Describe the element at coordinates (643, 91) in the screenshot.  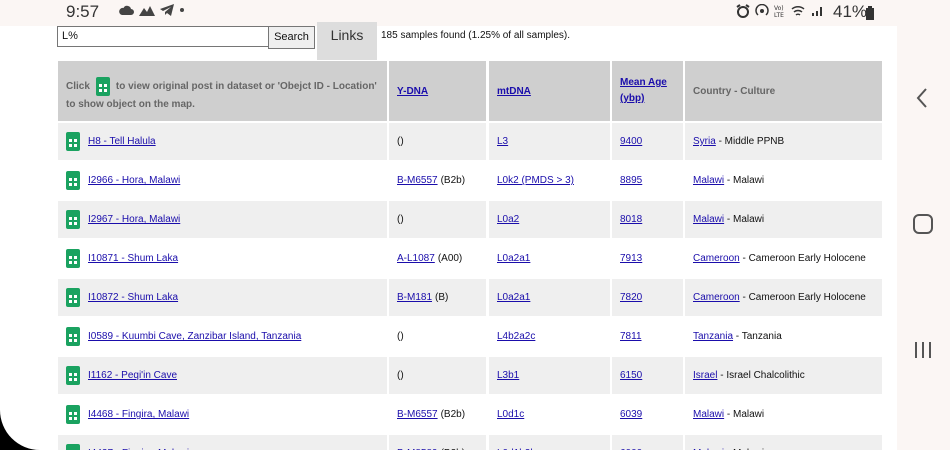
I see `header-mean-age: Mean Age (ybp)` at that location.